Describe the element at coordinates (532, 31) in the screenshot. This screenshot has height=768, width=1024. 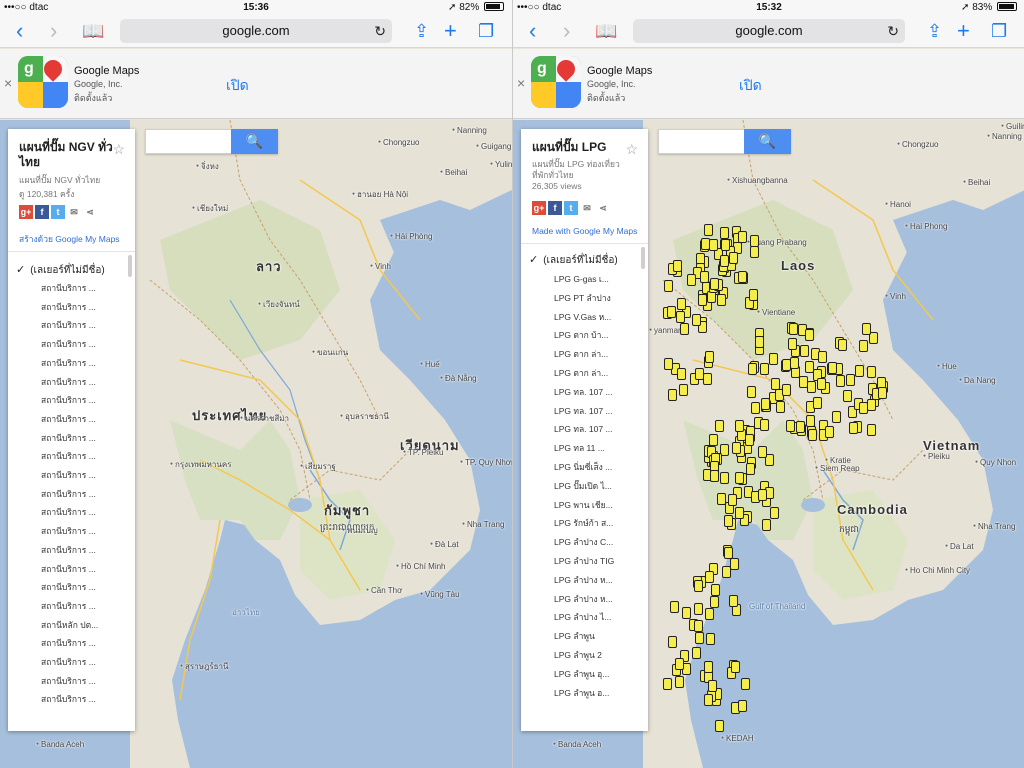
I see `back-icon: ‹` at that location.